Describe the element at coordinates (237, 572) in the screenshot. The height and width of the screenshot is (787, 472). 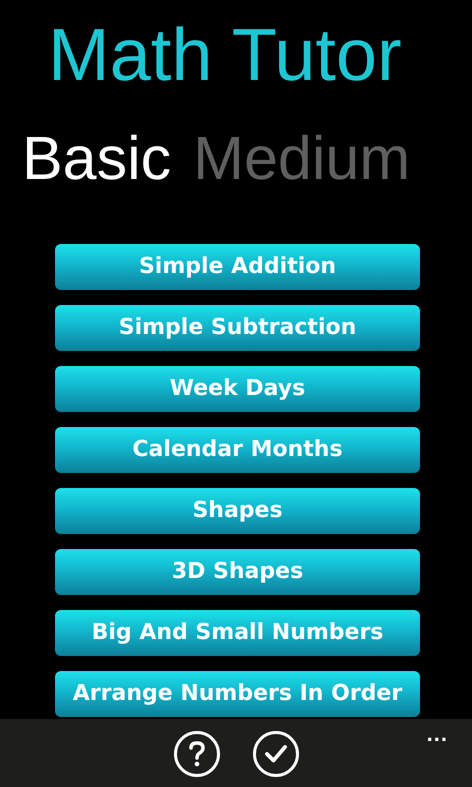
I see `topic-button: 3D Shapes` at that location.